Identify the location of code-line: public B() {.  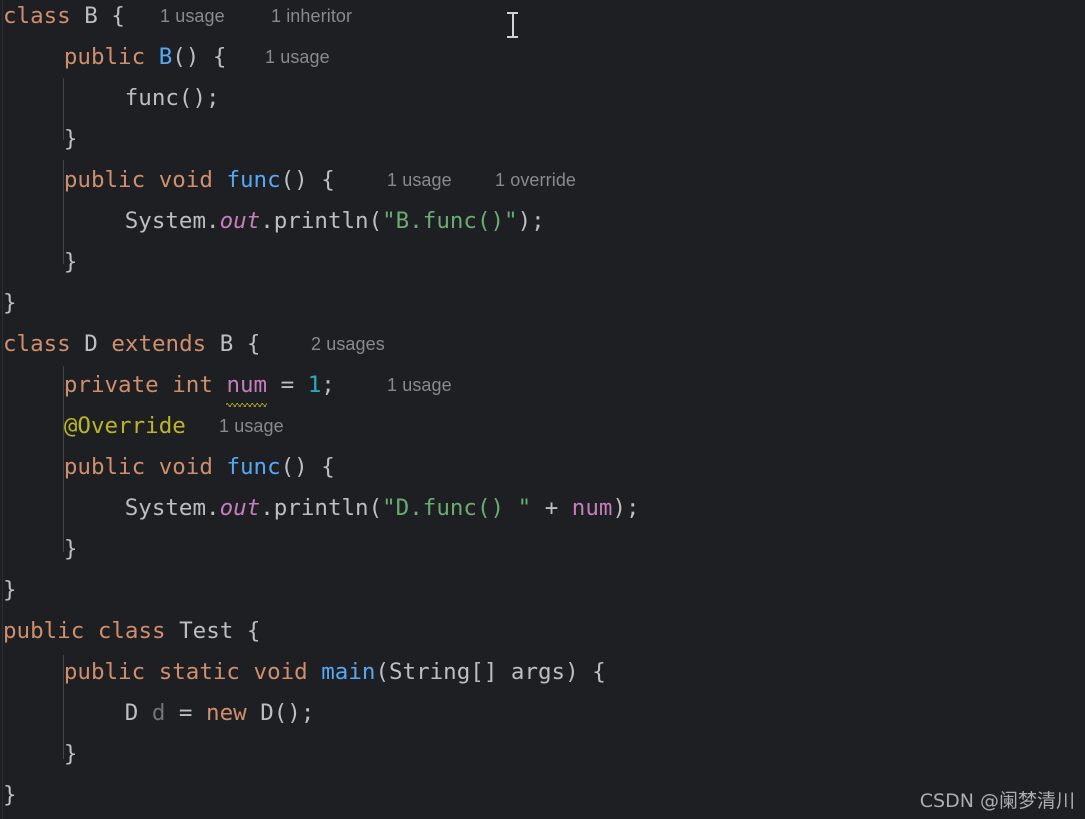
(145, 57).